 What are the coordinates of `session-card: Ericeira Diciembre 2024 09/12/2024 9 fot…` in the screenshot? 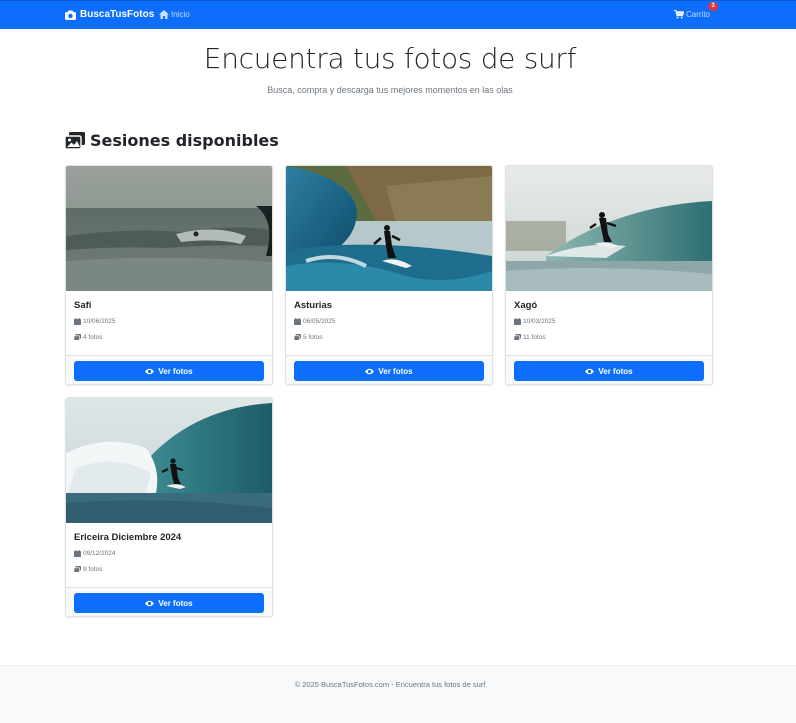 It's located at (169, 507).